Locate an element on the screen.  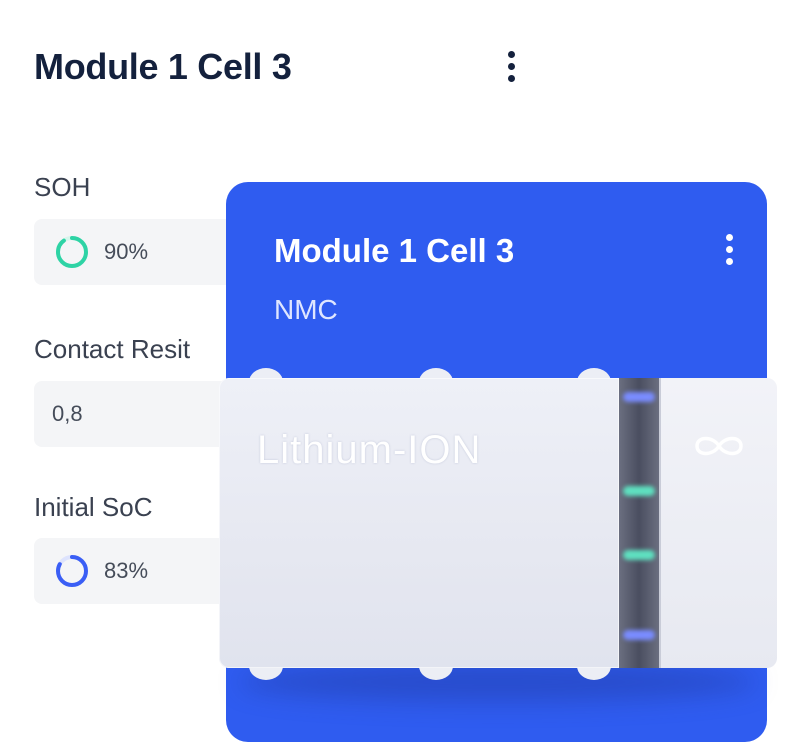
battery-cap is located at coordinates (718, 523).